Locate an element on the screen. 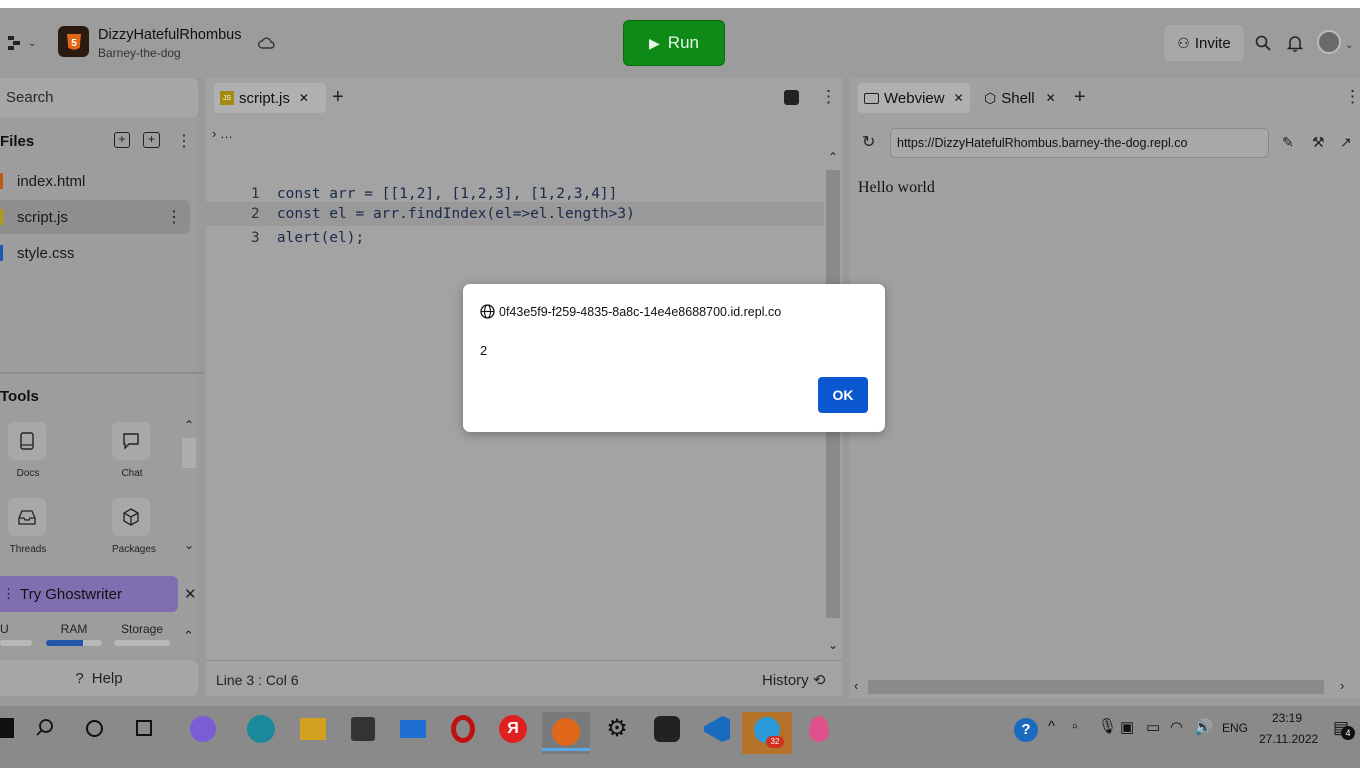 This screenshot has height=768, width=1360. pane-menu-icon: ⋮ is located at coordinates (1352, 97).